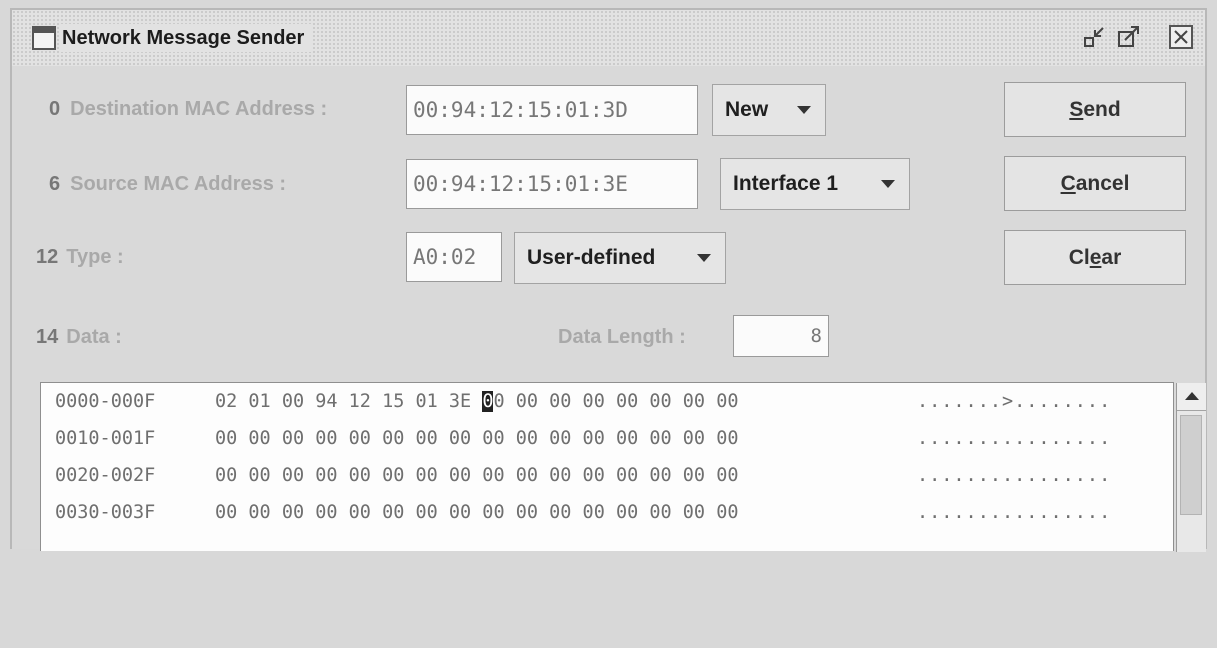 Image resolution: width=1217 pixels, height=648 pixels. I want to click on dest-offset: 0, so click(55, 109).